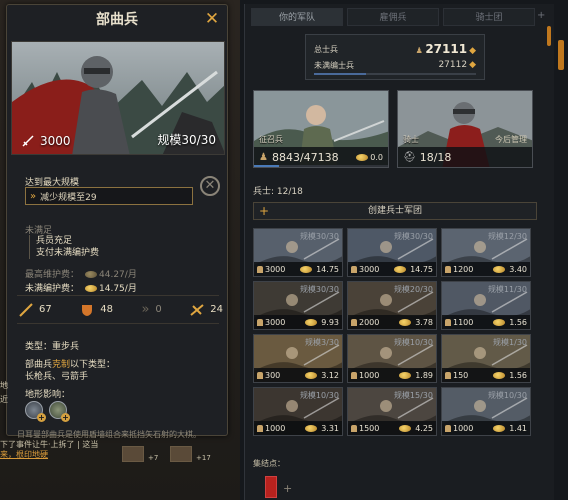 This screenshot has width=568, height=500. I want to click on divider, so click(118, 295).